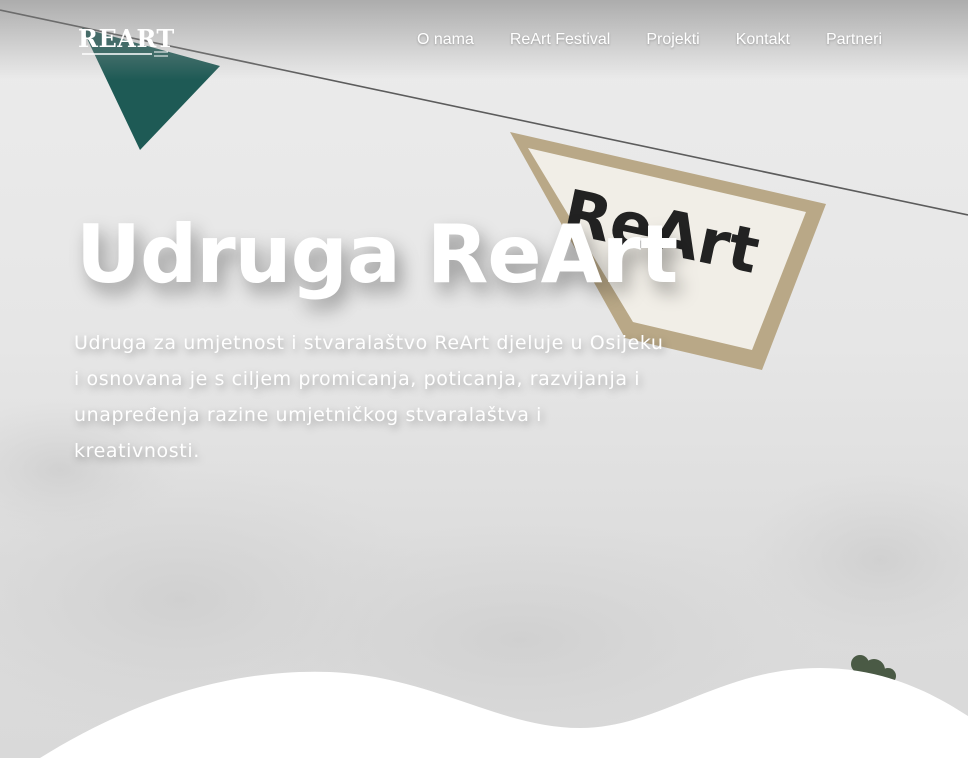 This screenshot has width=968, height=758. I want to click on nav-kontakt: Kontakt, so click(763, 40).